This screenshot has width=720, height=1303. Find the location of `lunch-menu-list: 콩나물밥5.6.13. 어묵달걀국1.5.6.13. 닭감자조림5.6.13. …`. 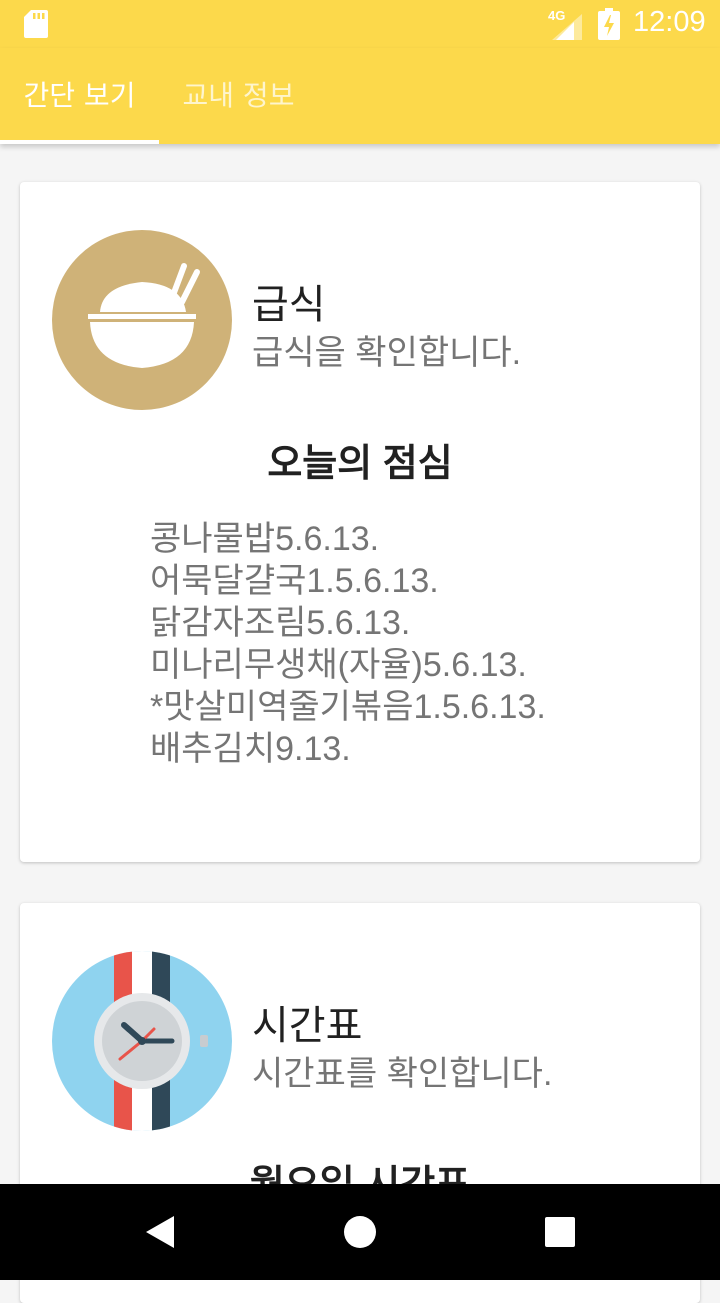

lunch-menu-list: 콩나물밥5.6.13. 어묵달걀국1.5.6.13. 닭감자조림5.6.13. … is located at coordinates (348, 644).